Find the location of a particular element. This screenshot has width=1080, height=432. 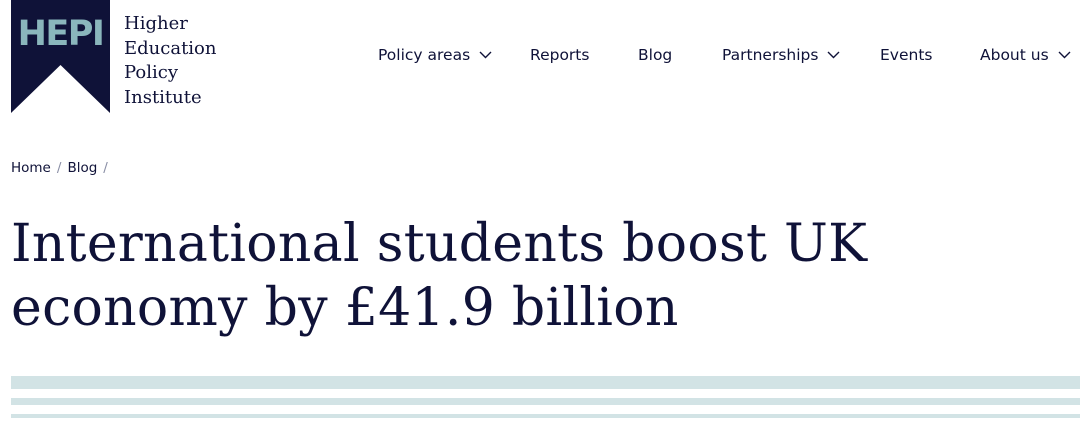

nav-item-label: Policy areas is located at coordinates (424, 55).